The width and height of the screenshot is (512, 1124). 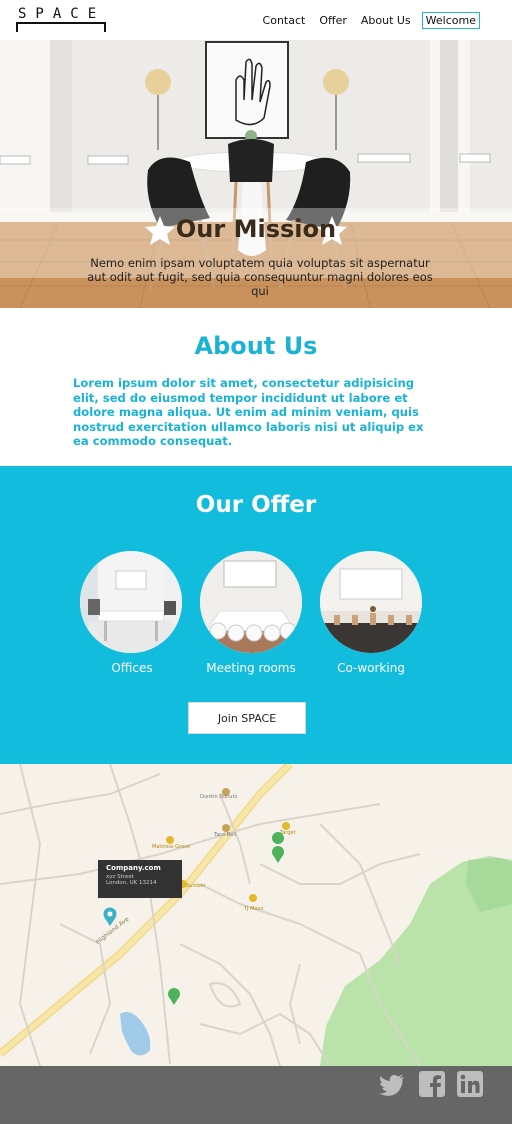 What do you see at coordinates (333, 20) in the screenshot?
I see `nav-offer: Offer` at bounding box center [333, 20].